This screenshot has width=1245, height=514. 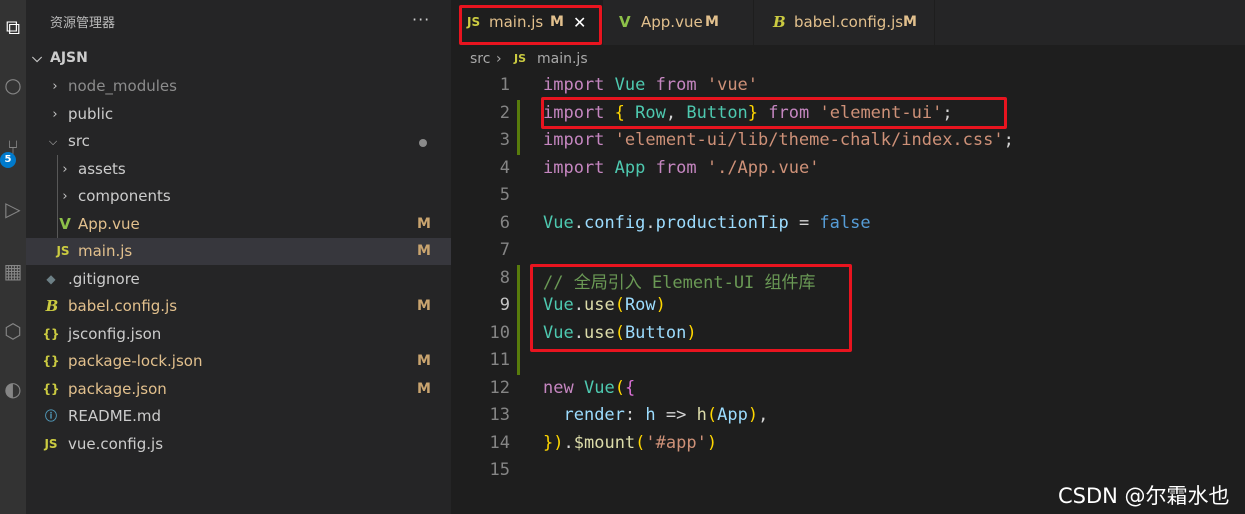 I want to click on tree-item-public: › public, so click(x=238, y=114).